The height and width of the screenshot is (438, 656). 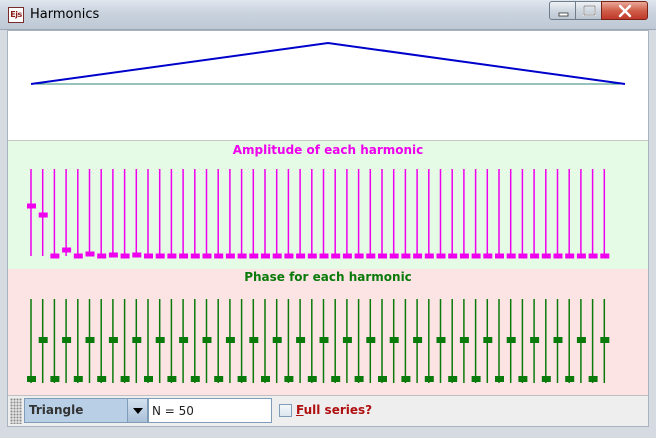 I want to click on maximize-button, so click(x=588, y=10).